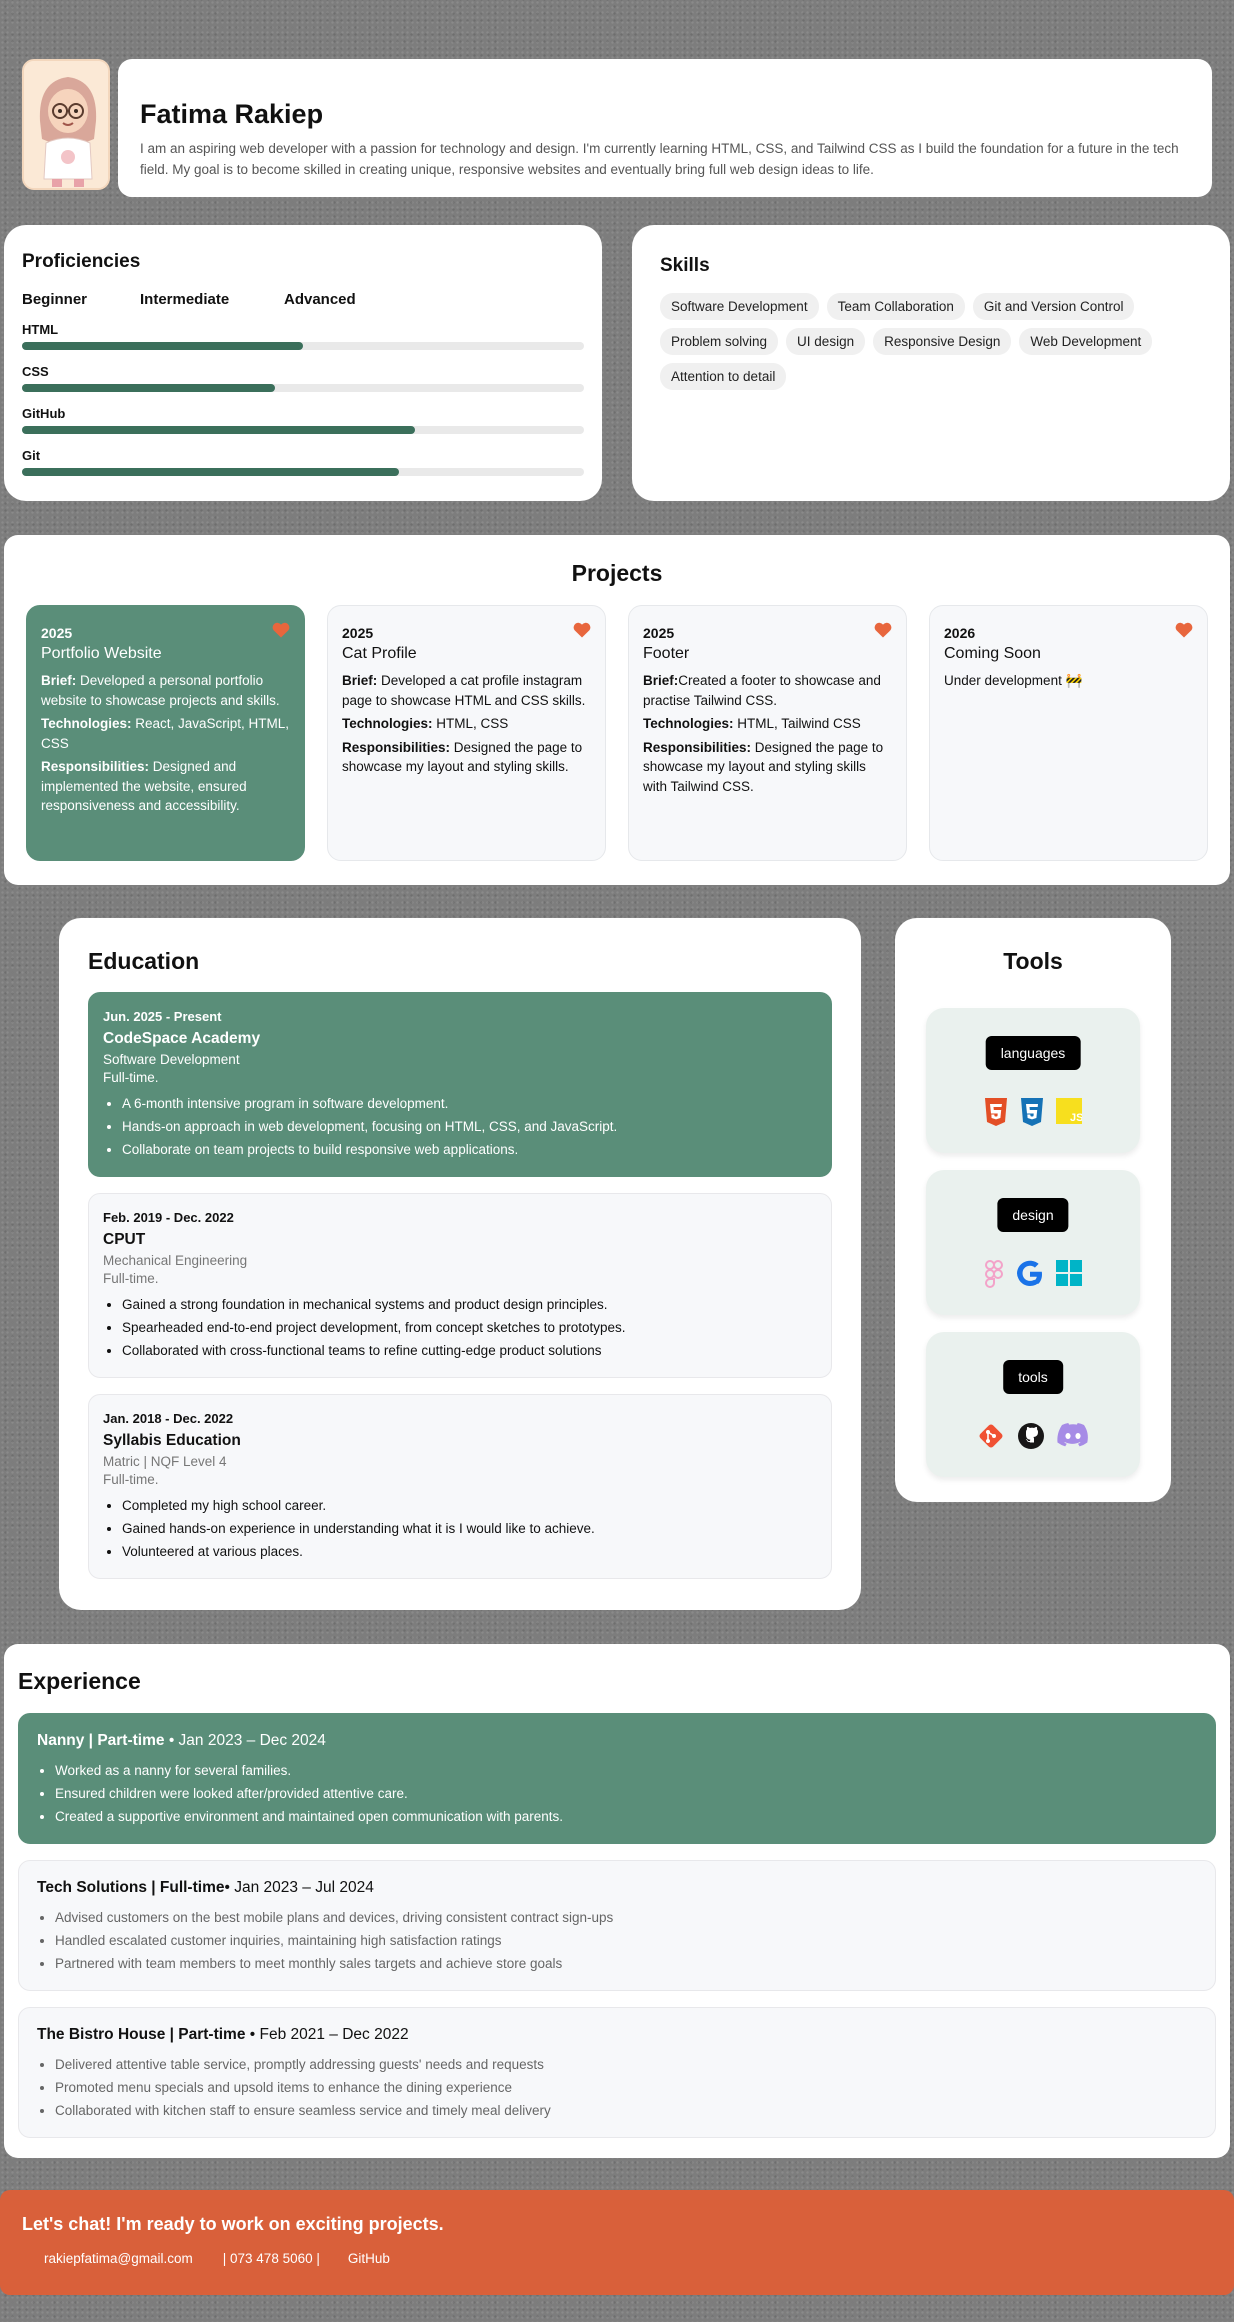 This screenshot has width=1234, height=2322. What do you see at coordinates (185, 299) in the screenshot?
I see `level-intermediate: Intermediate` at bounding box center [185, 299].